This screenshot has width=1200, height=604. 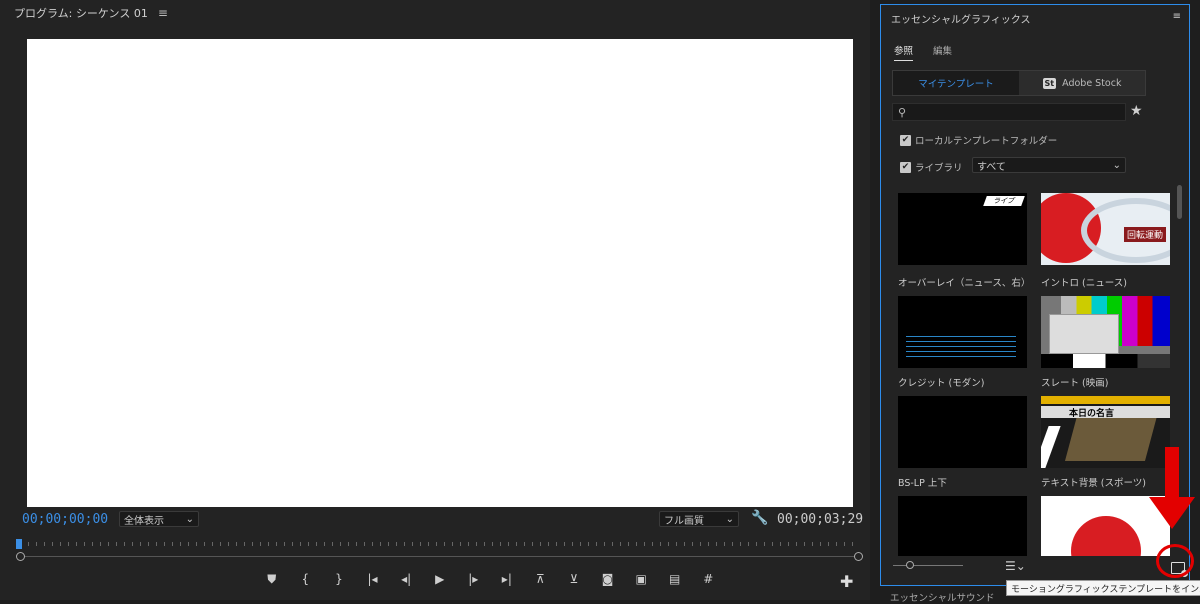 I want to click on search-input: ⚲, so click(x=1009, y=112).